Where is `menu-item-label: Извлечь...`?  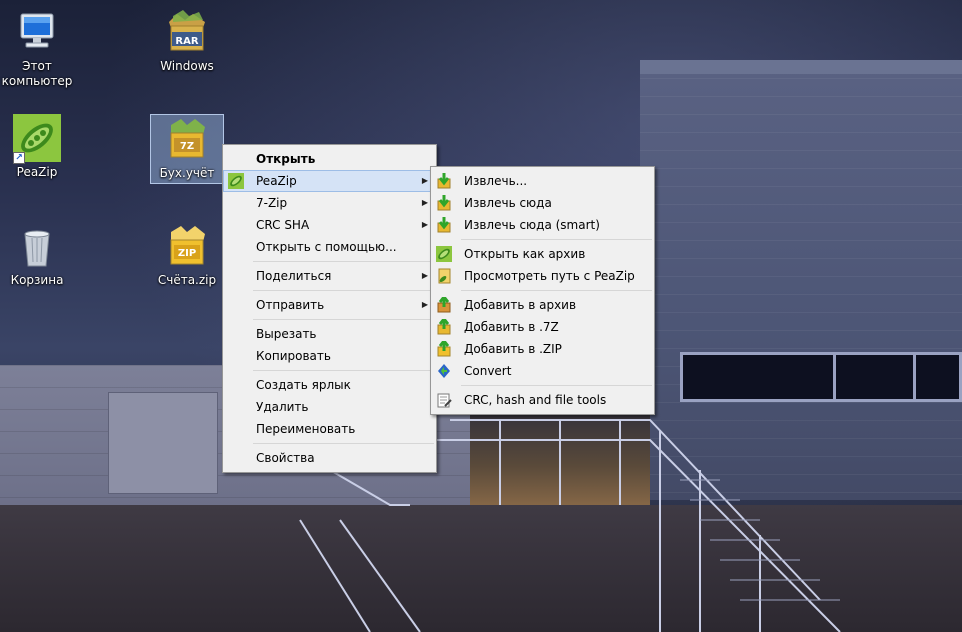
menu-item-label: Извлечь... is located at coordinates (496, 181).